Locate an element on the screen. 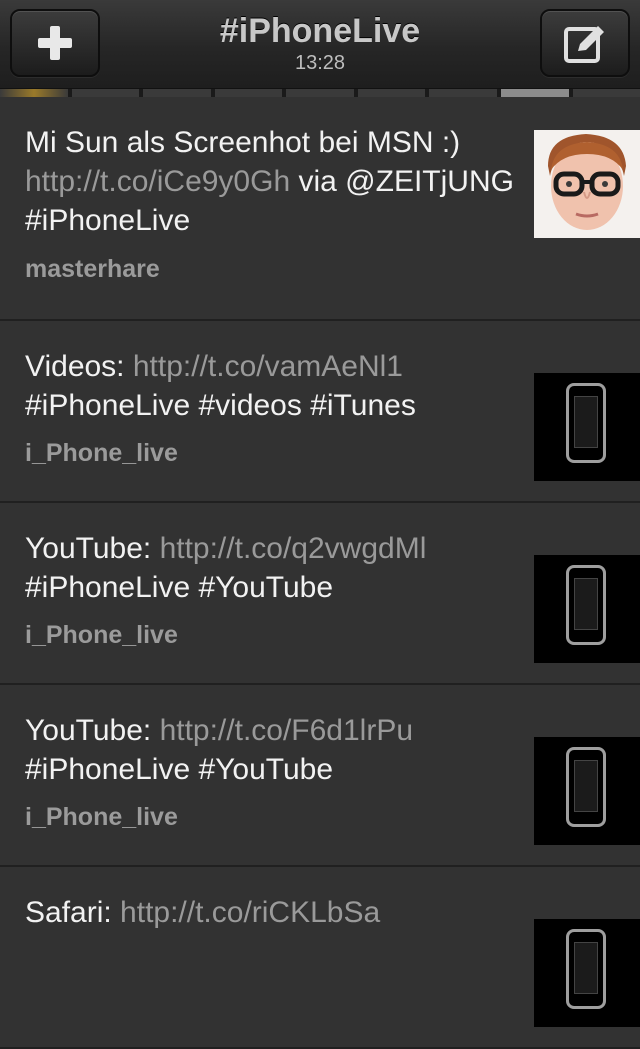 The height and width of the screenshot is (1049, 640). add-button is located at coordinates (55, 43).